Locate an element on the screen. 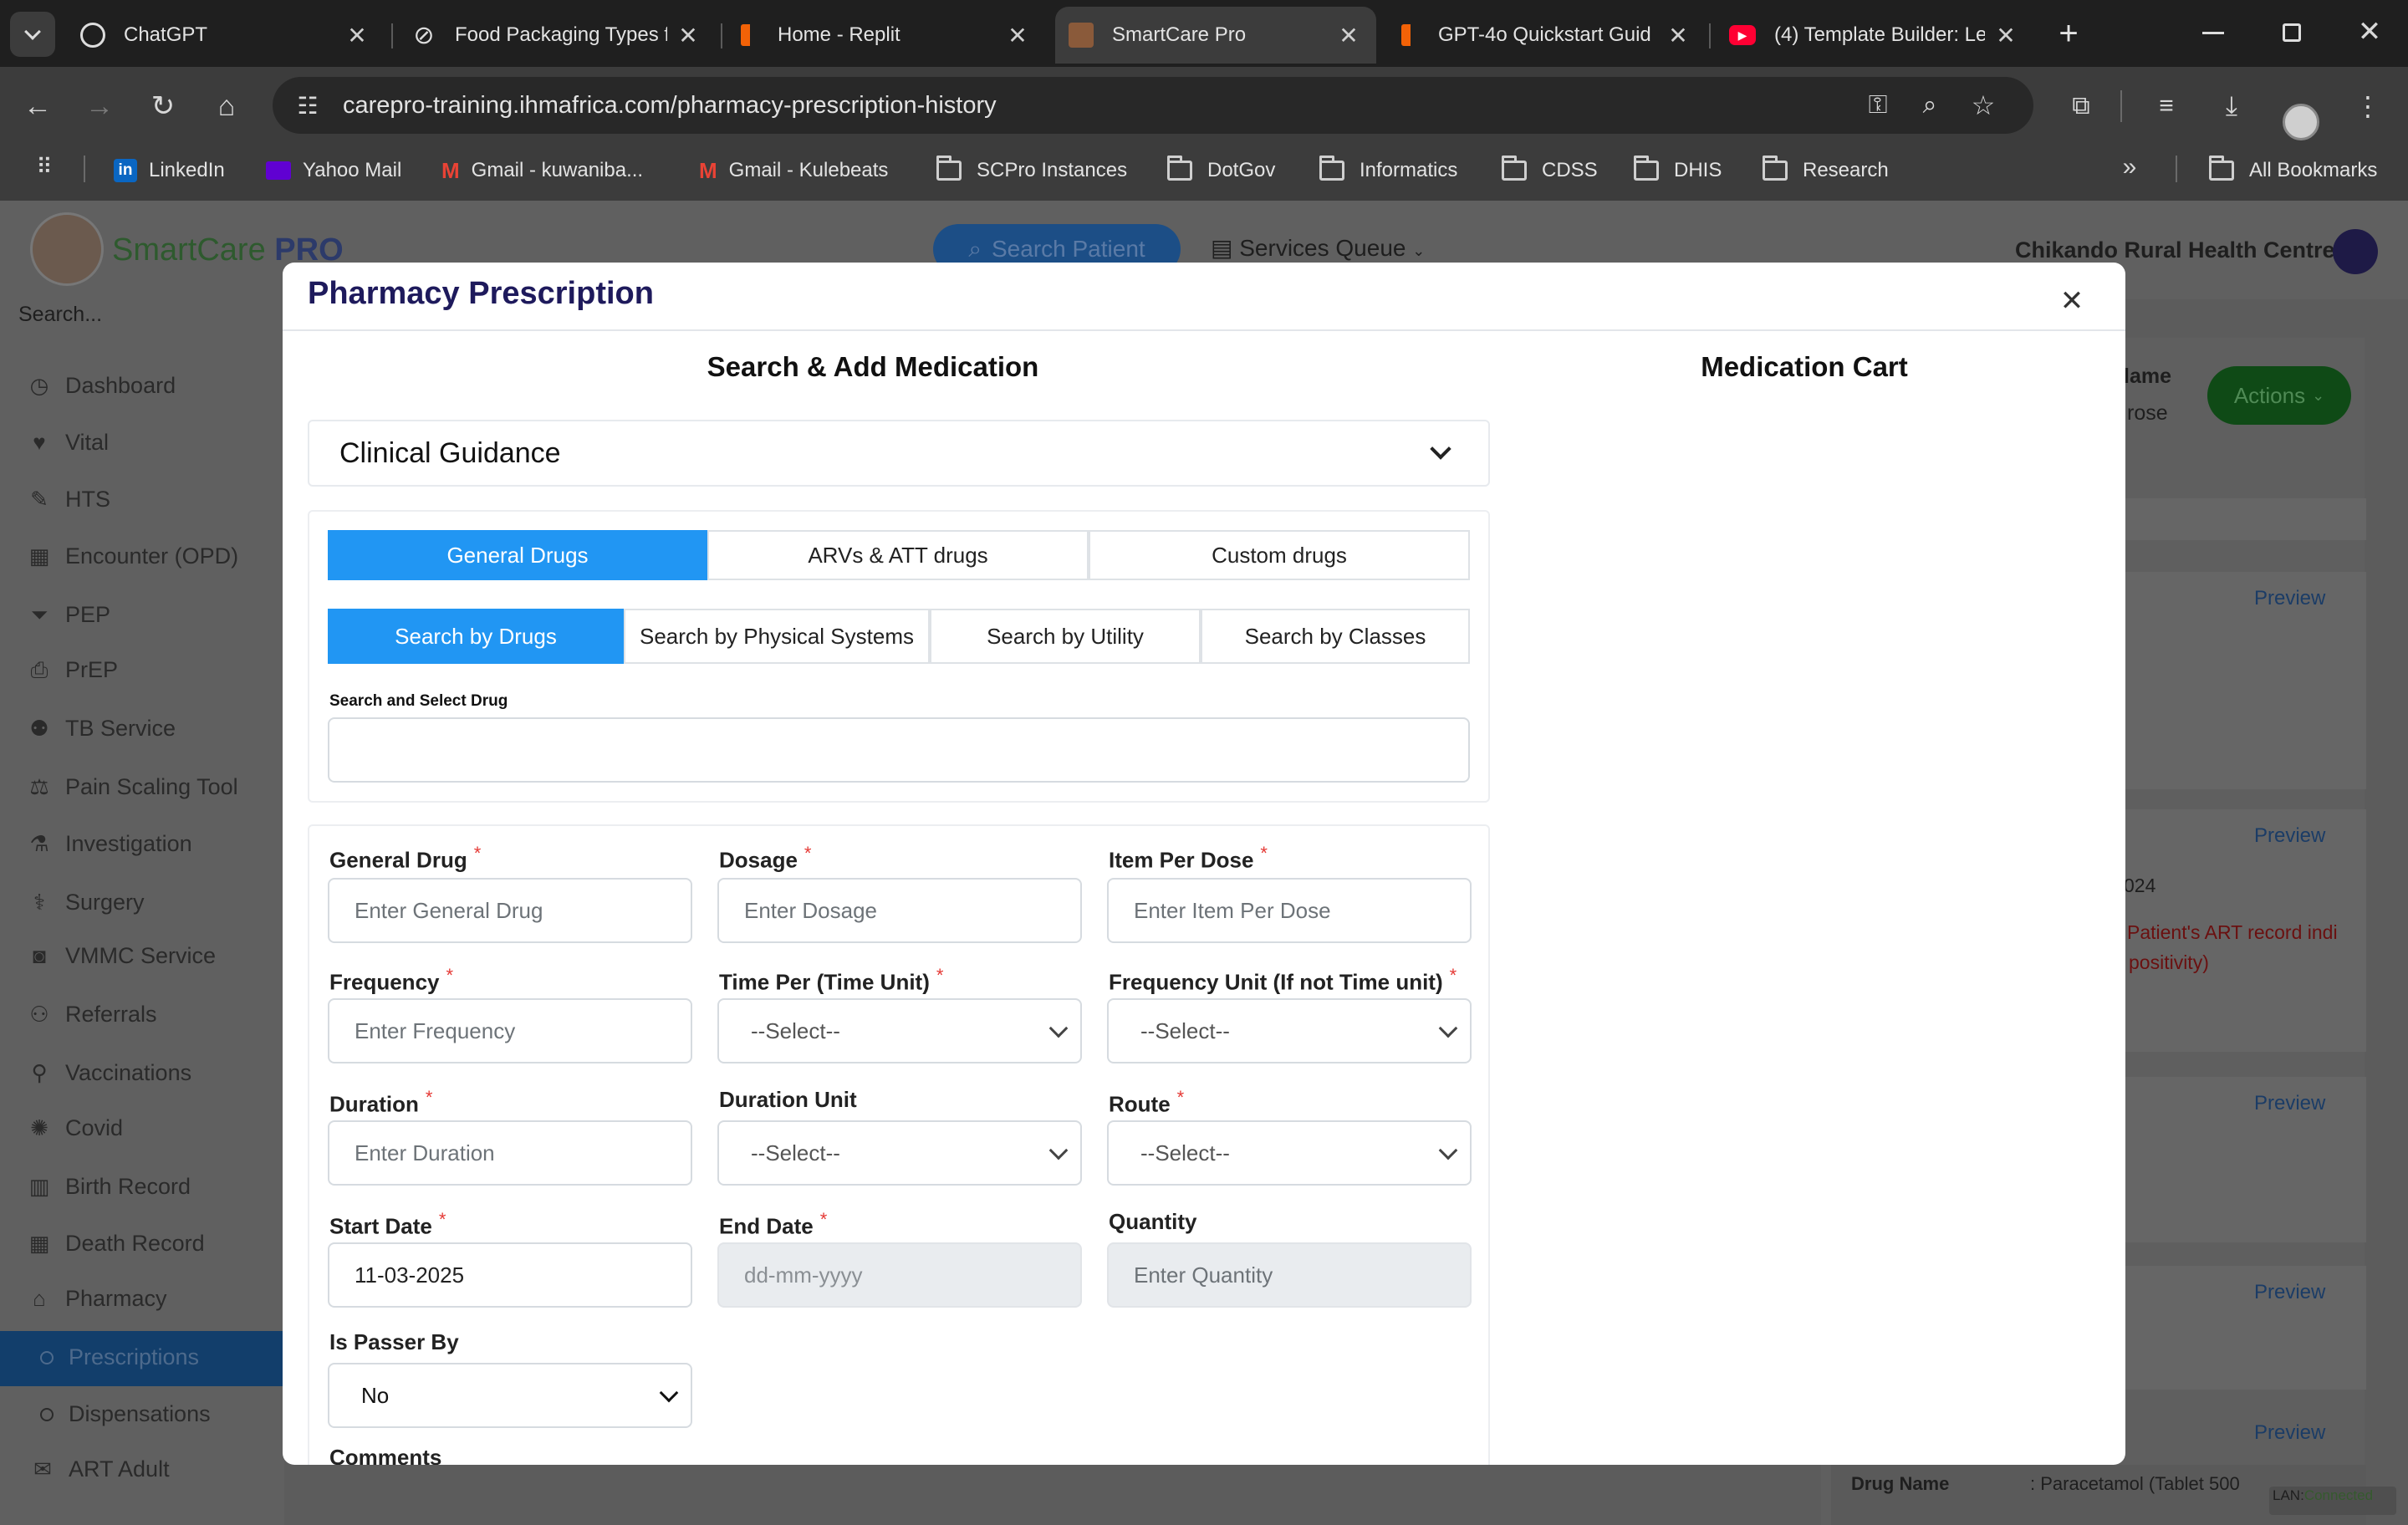 The image size is (2408, 1525). chevron-down-icon is located at coordinates (669, 1393).